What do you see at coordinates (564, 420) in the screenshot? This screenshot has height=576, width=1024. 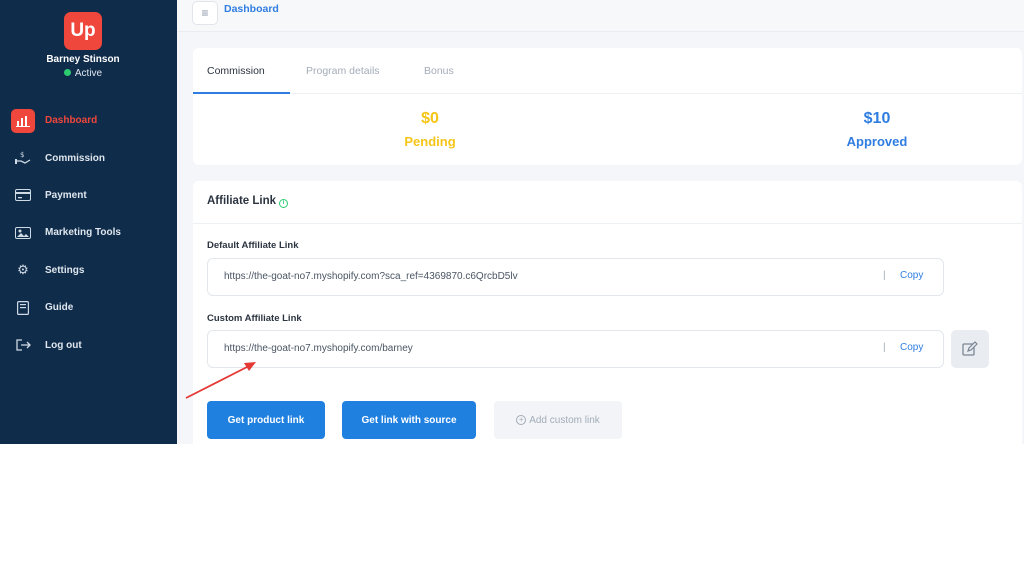 I see `add-custom-link-label: Add custom link` at bounding box center [564, 420].